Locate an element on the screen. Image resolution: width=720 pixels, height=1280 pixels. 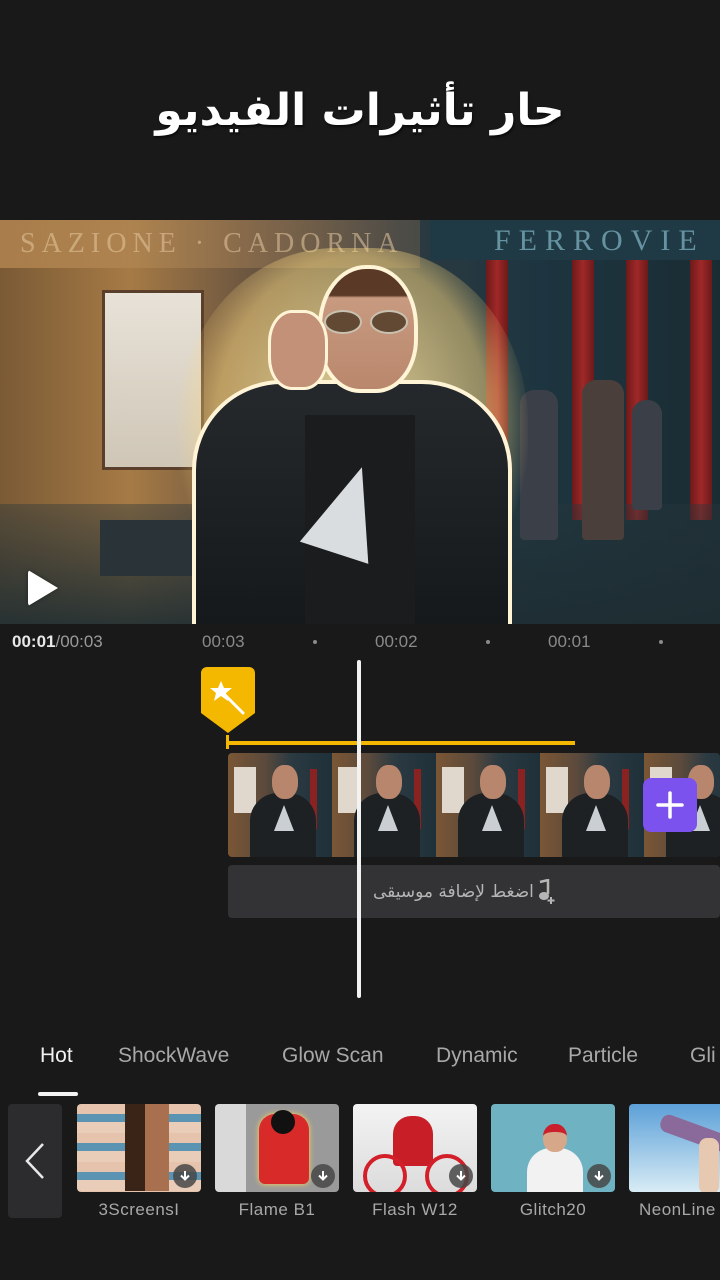
effect-item-flash-w12: Flash W12 is located at coordinates (415, 1162).